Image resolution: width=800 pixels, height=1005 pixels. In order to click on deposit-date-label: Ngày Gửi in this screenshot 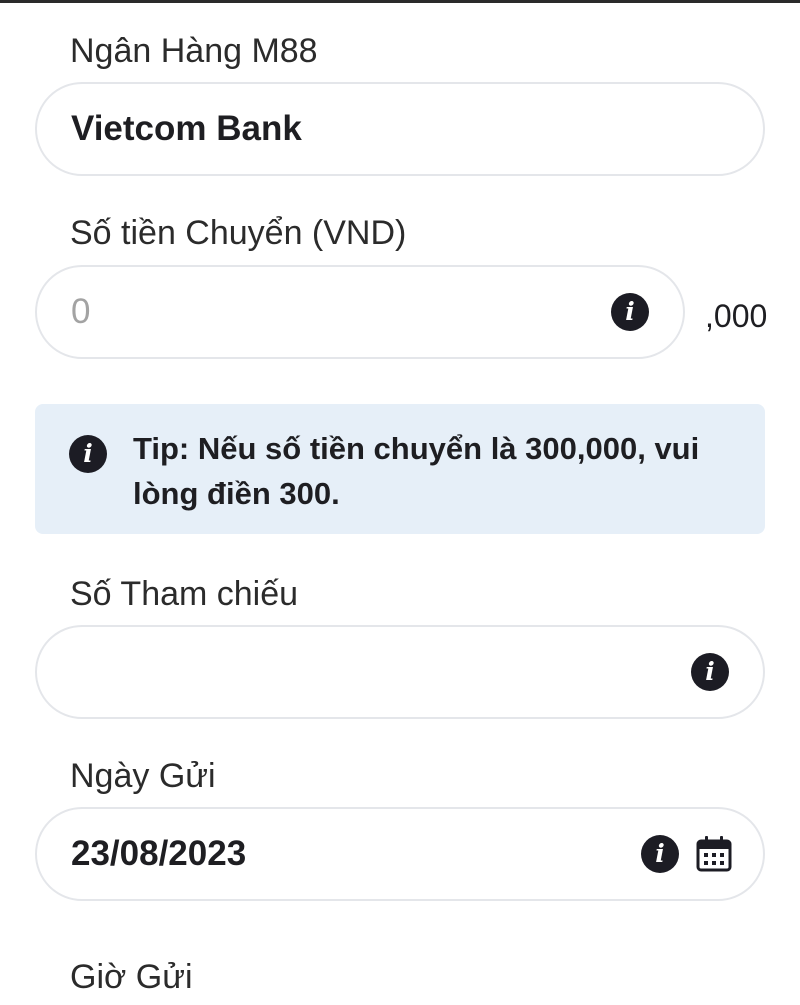, I will do `click(143, 776)`.